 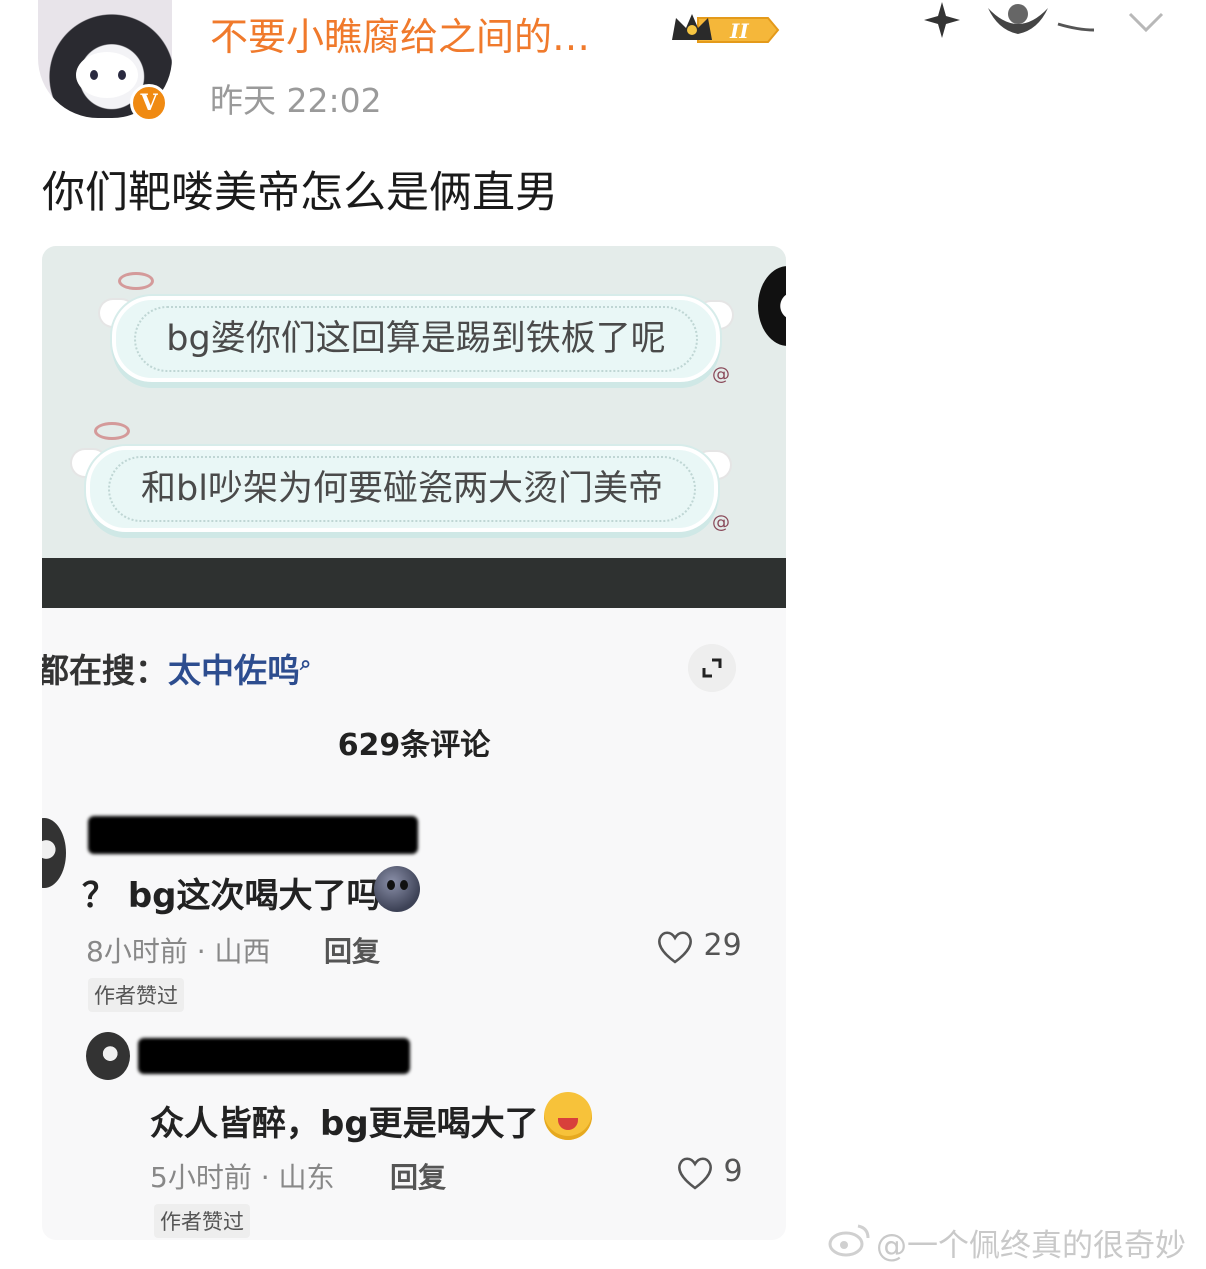 What do you see at coordinates (306, 663) in the screenshot?
I see `search-icon: ⌕` at bounding box center [306, 663].